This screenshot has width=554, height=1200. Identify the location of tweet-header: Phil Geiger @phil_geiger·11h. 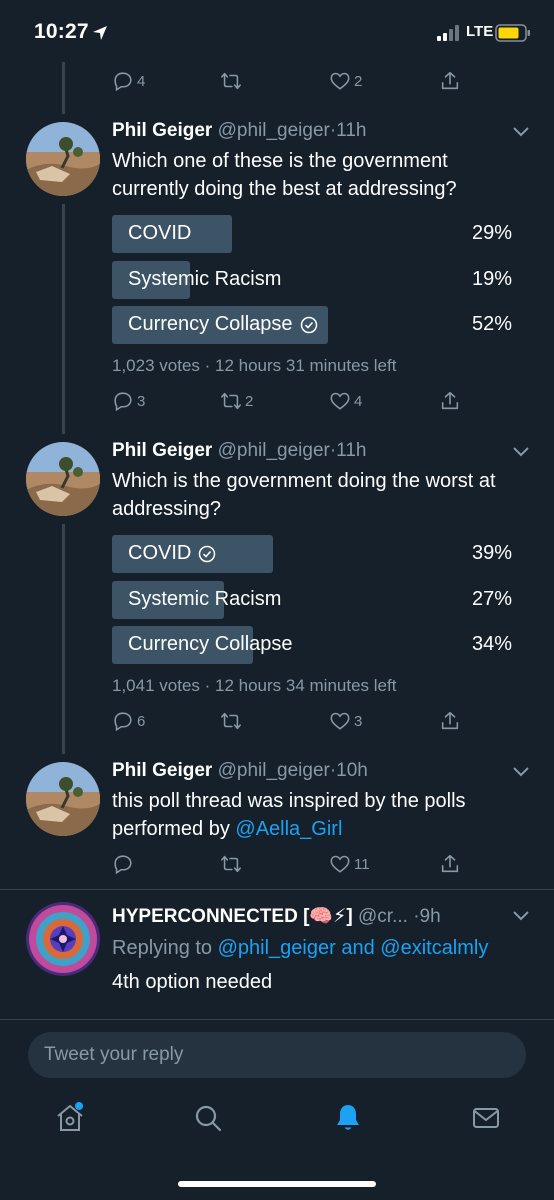
(239, 451).